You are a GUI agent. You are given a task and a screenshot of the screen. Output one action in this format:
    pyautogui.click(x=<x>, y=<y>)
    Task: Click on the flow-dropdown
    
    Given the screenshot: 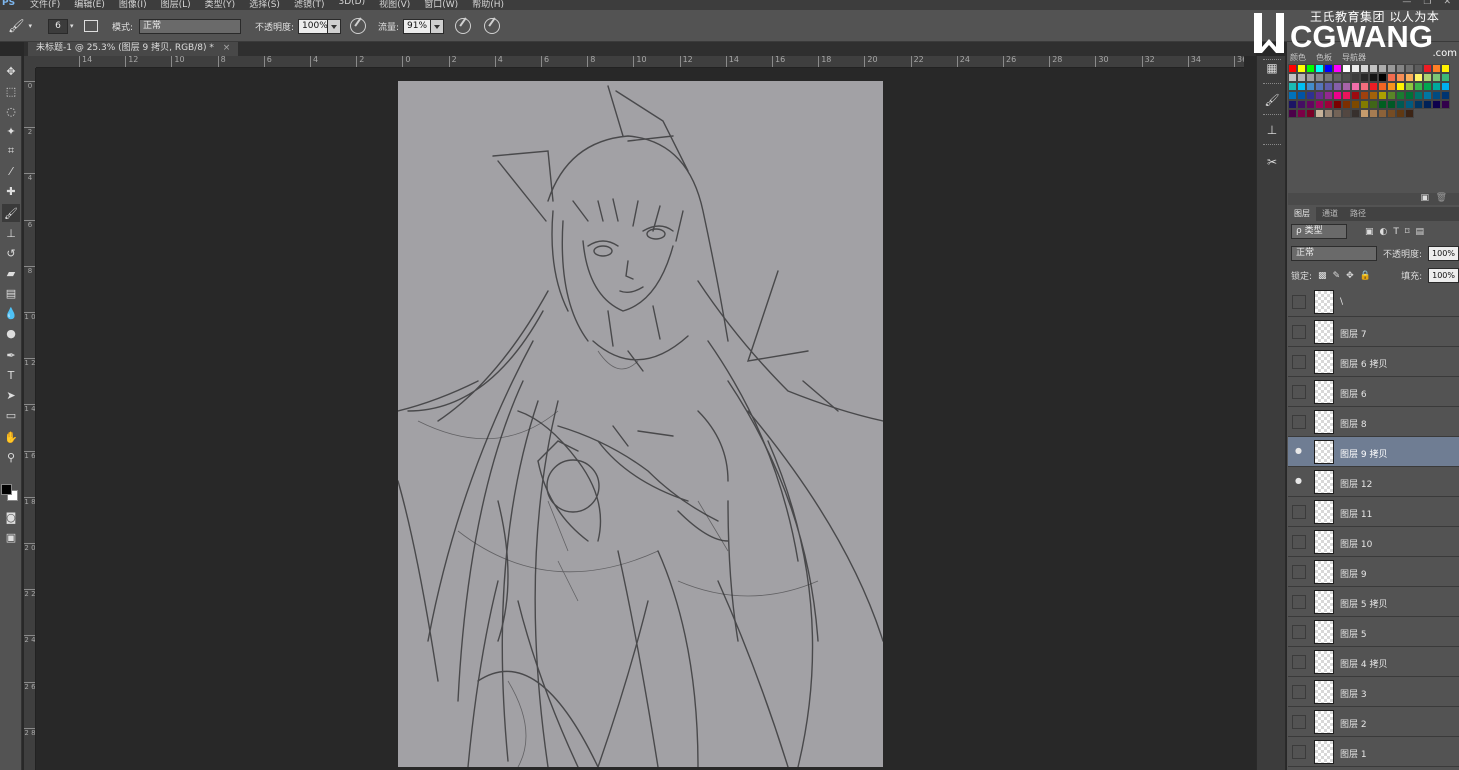 What is the action you would take?
    pyautogui.click(x=438, y=26)
    